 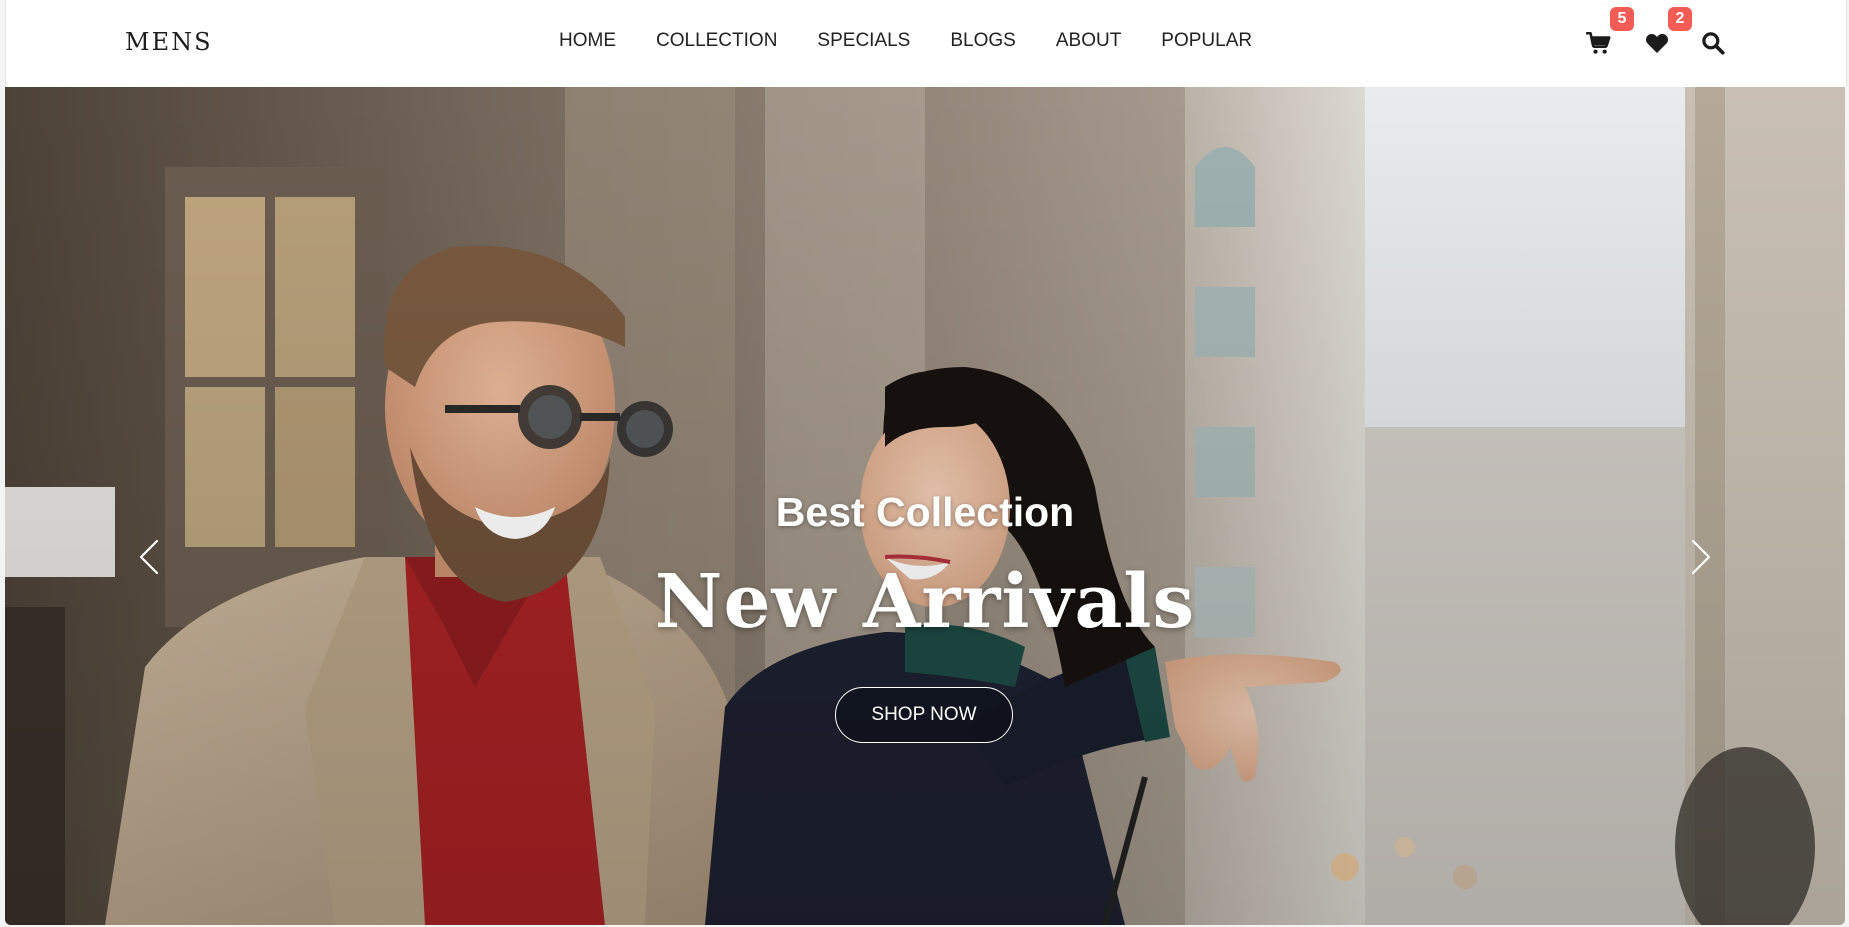 I want to click on nav-home: HOME, so click(x=587, y=41).